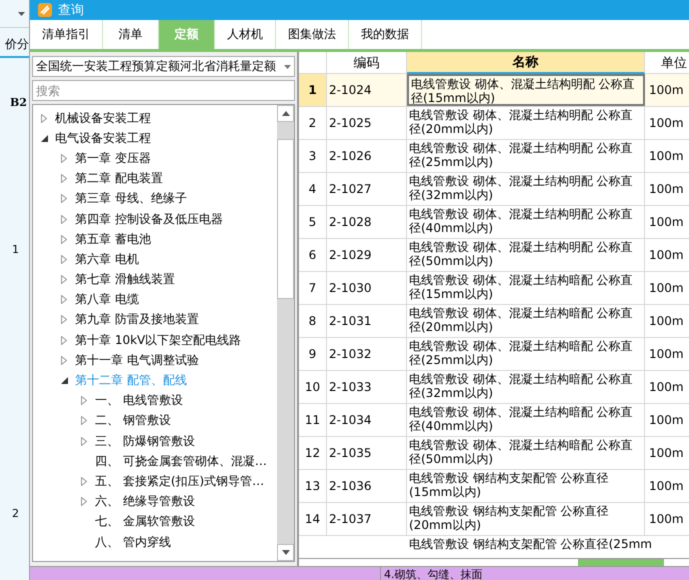  What do you see at coordinates (155, 219) in the screenshot?
I see `tree-item: 第四章 控制设备及低压电器` at bounding box center [155, 219].